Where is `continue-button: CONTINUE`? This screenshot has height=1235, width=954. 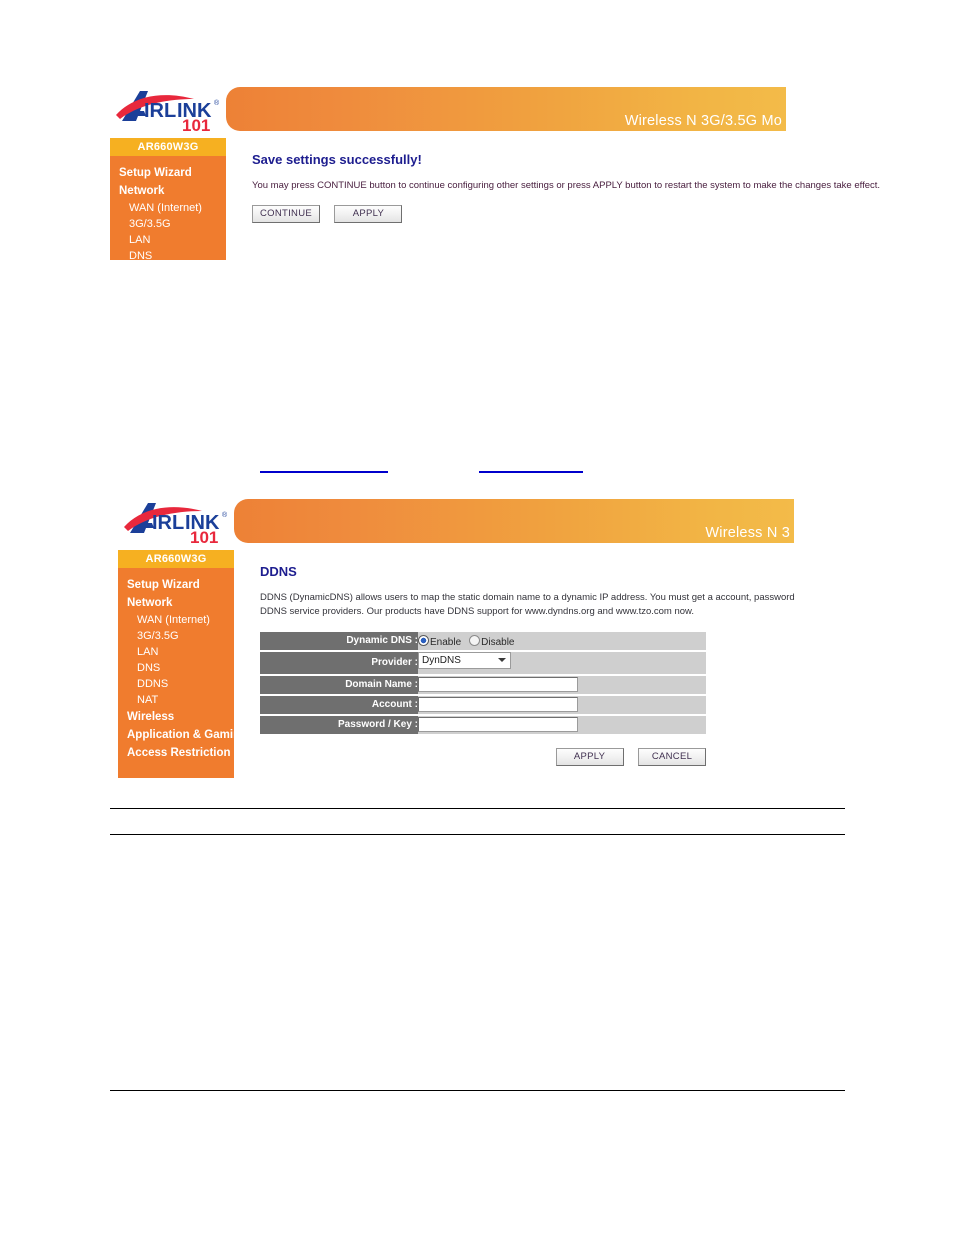
continue-button: CONTINUE is located at coordinates (286, 213).